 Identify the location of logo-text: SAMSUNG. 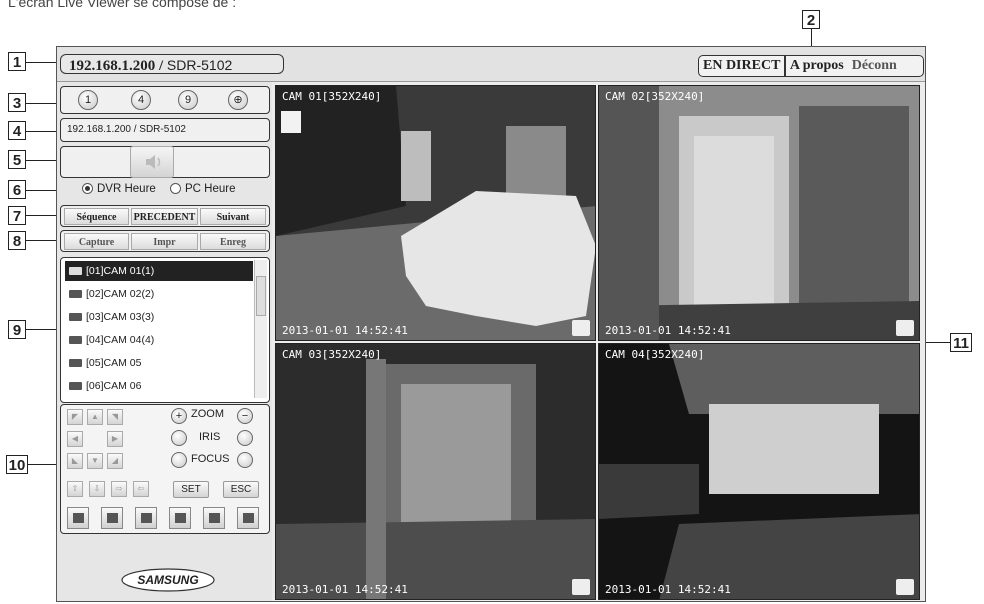
(167, 580).